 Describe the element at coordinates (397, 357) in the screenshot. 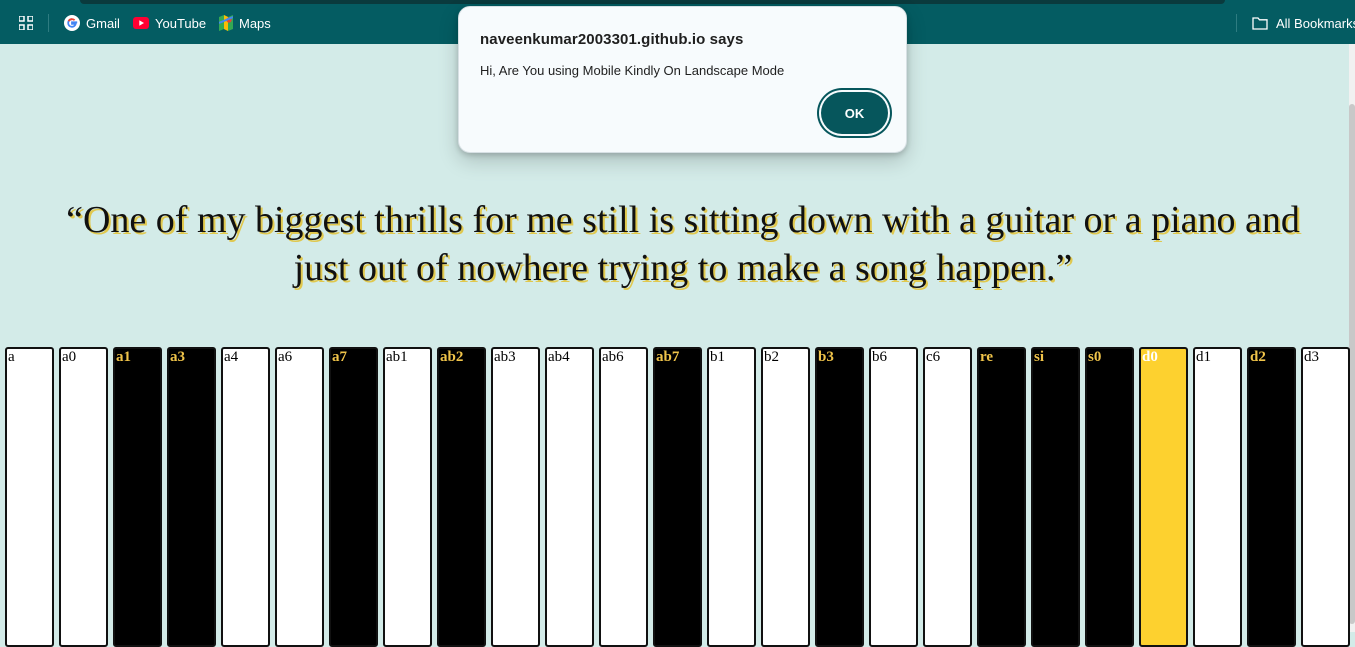

I see `piano-key-label: ab1` at that location.